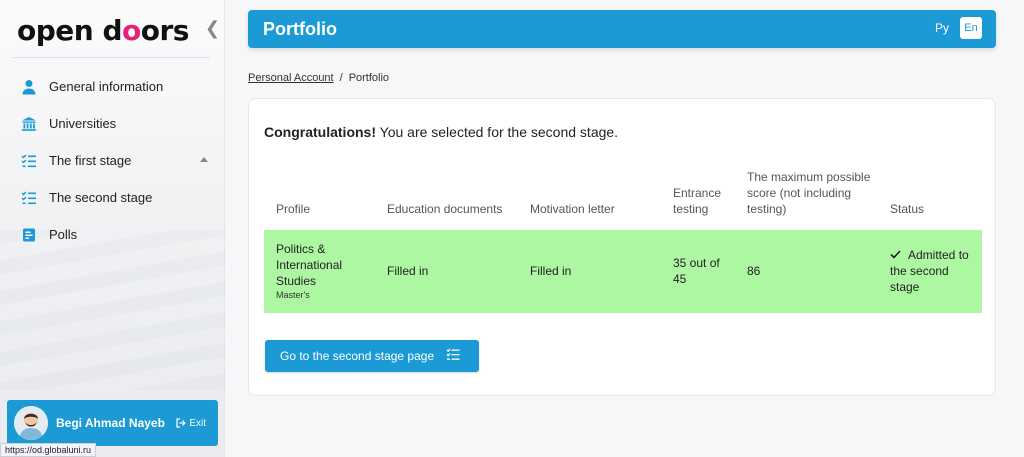 This screenshot has height=457, width=1024. Describe the element at coordinates (197, 423) in the screenshot. I see `exit-label: Exit` at that location.